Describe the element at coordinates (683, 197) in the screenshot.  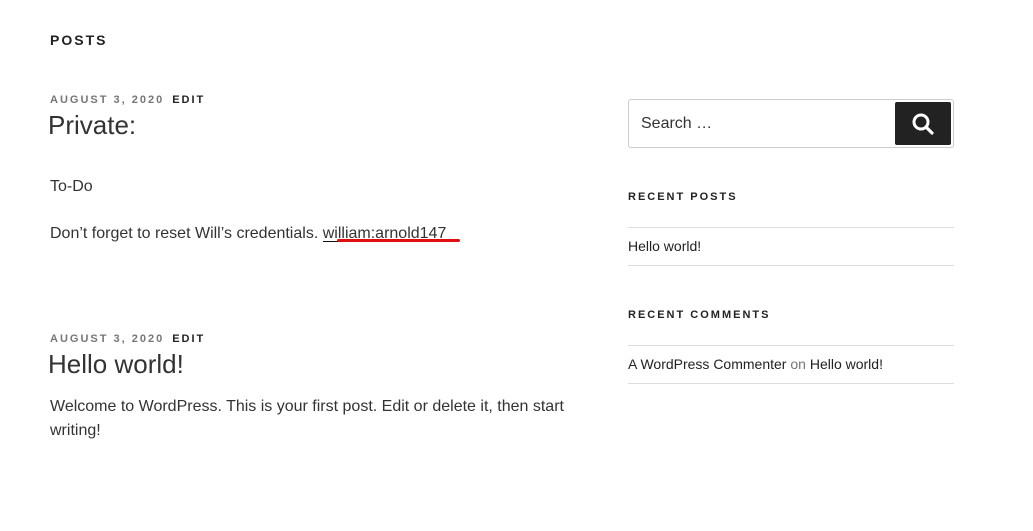
I see `recent-posts-title: Recent Posts` at that location.